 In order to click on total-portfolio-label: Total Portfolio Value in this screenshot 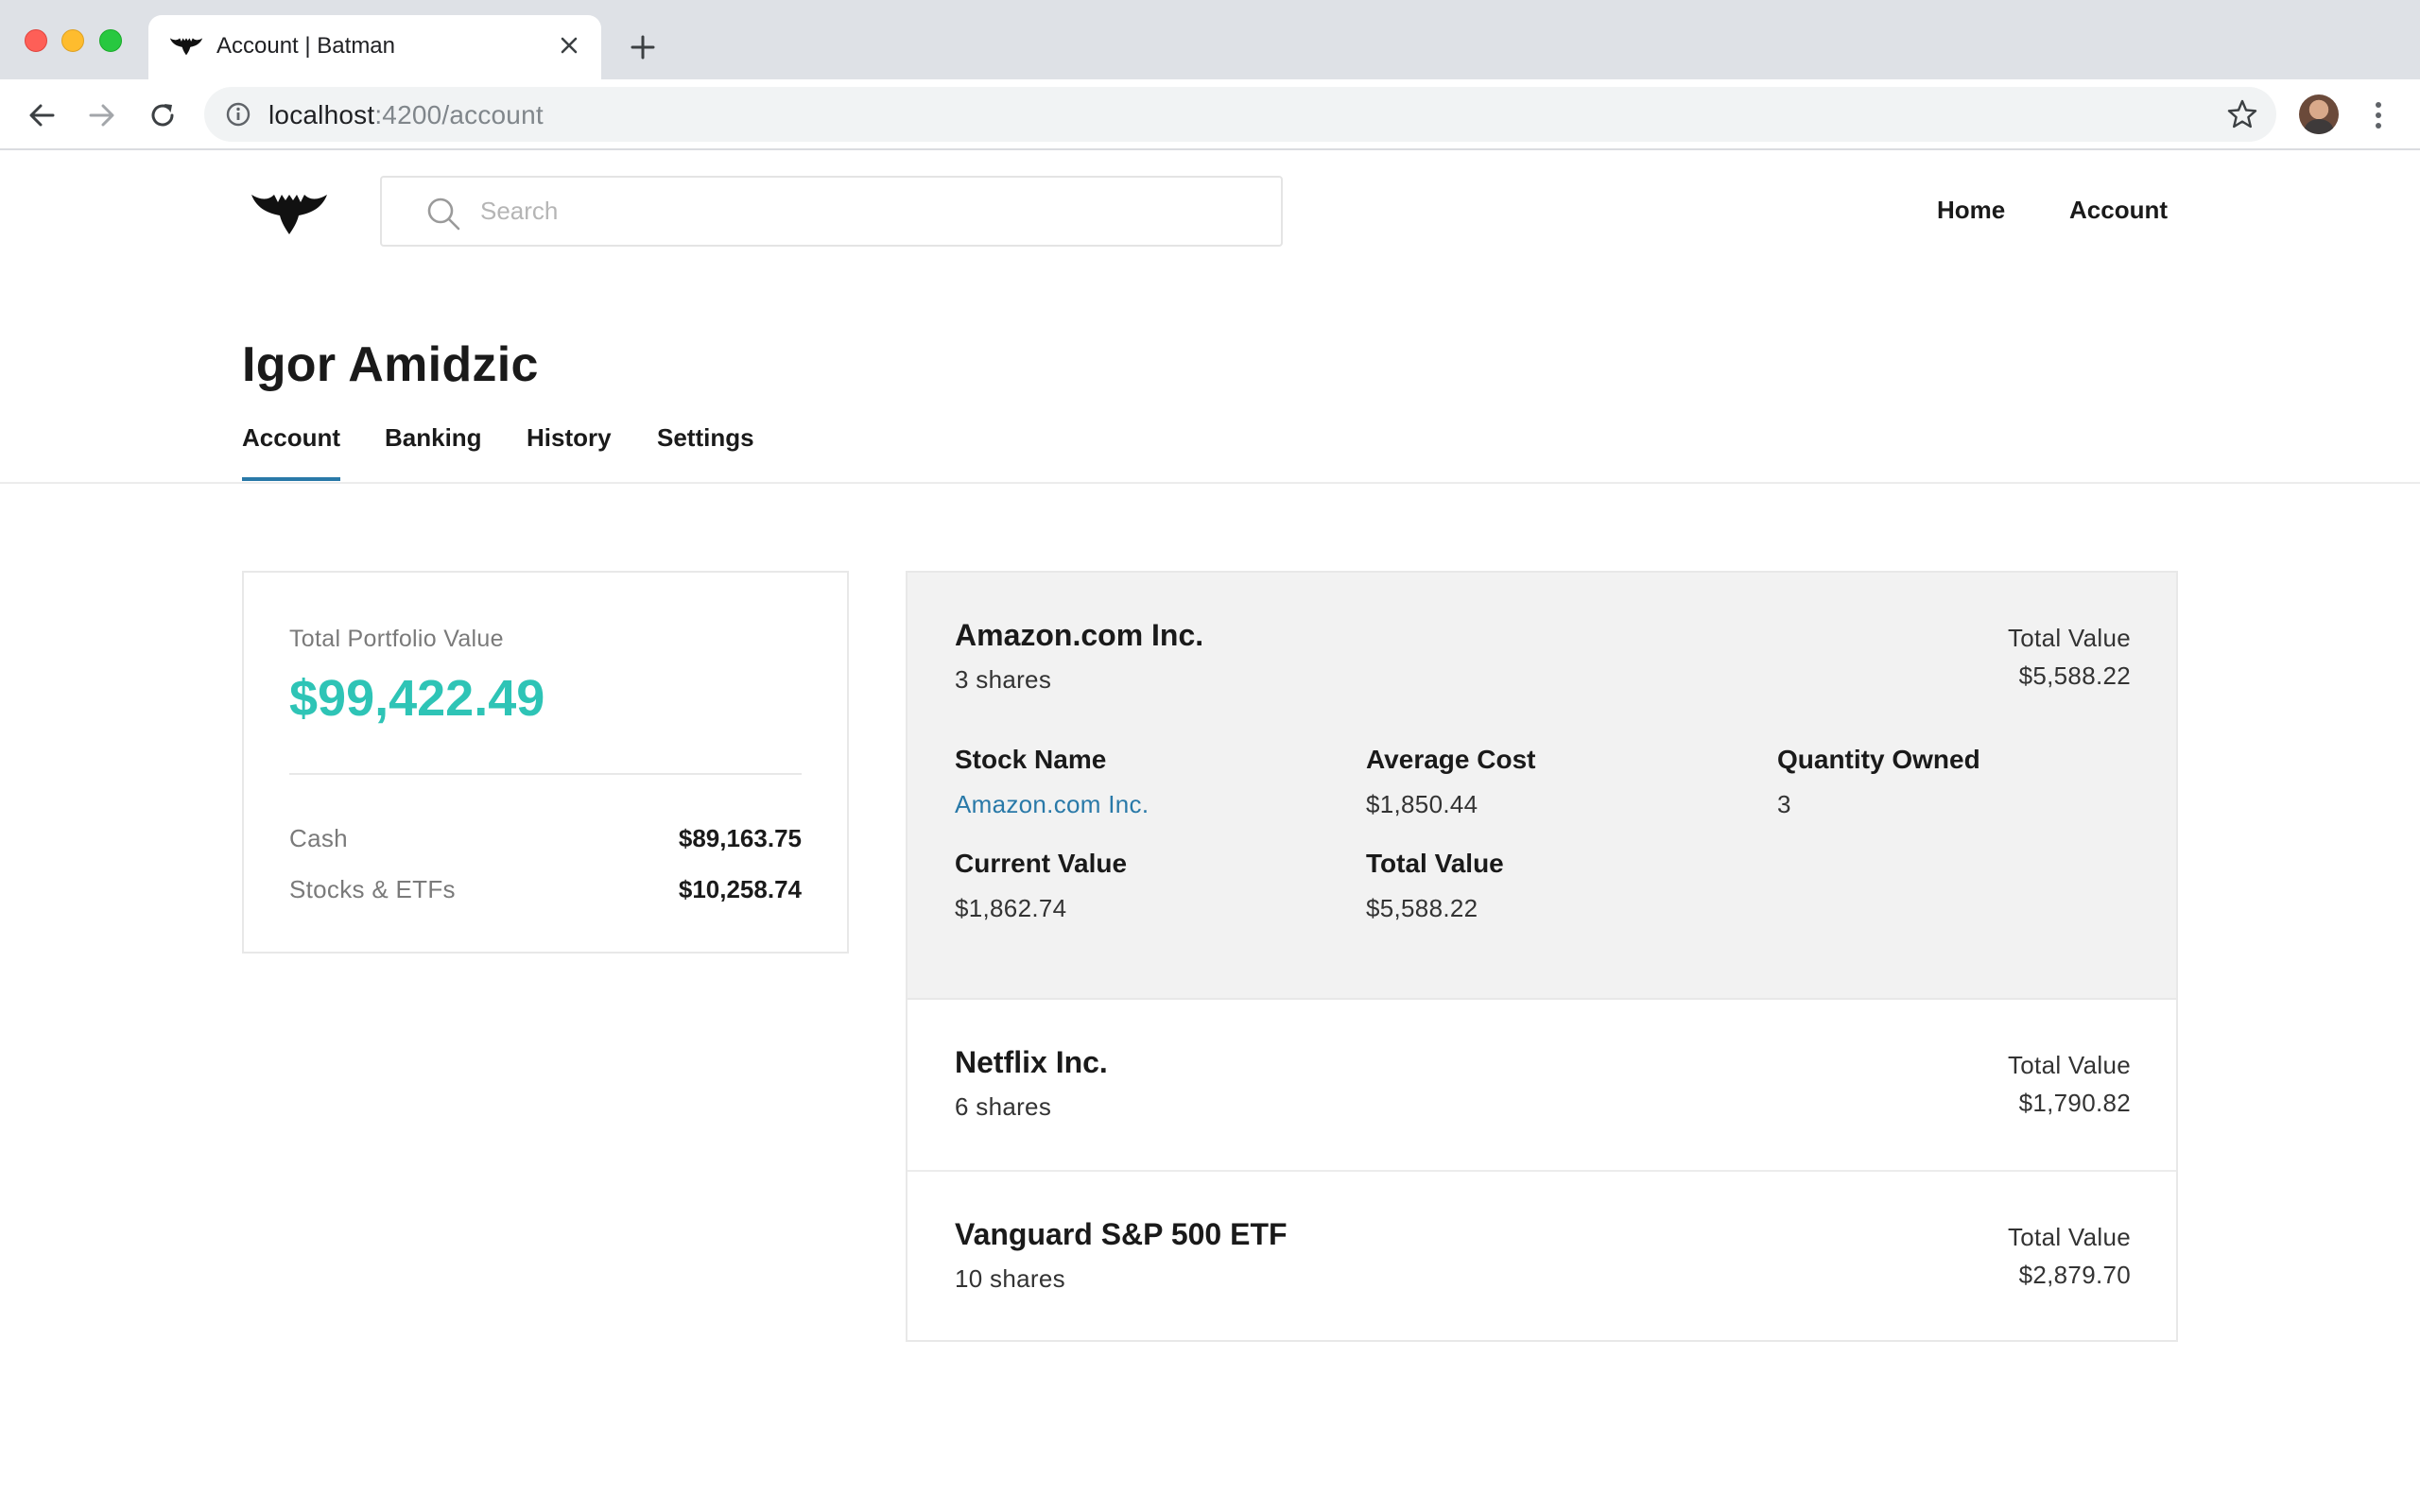, I will do `click(396, 639)`.